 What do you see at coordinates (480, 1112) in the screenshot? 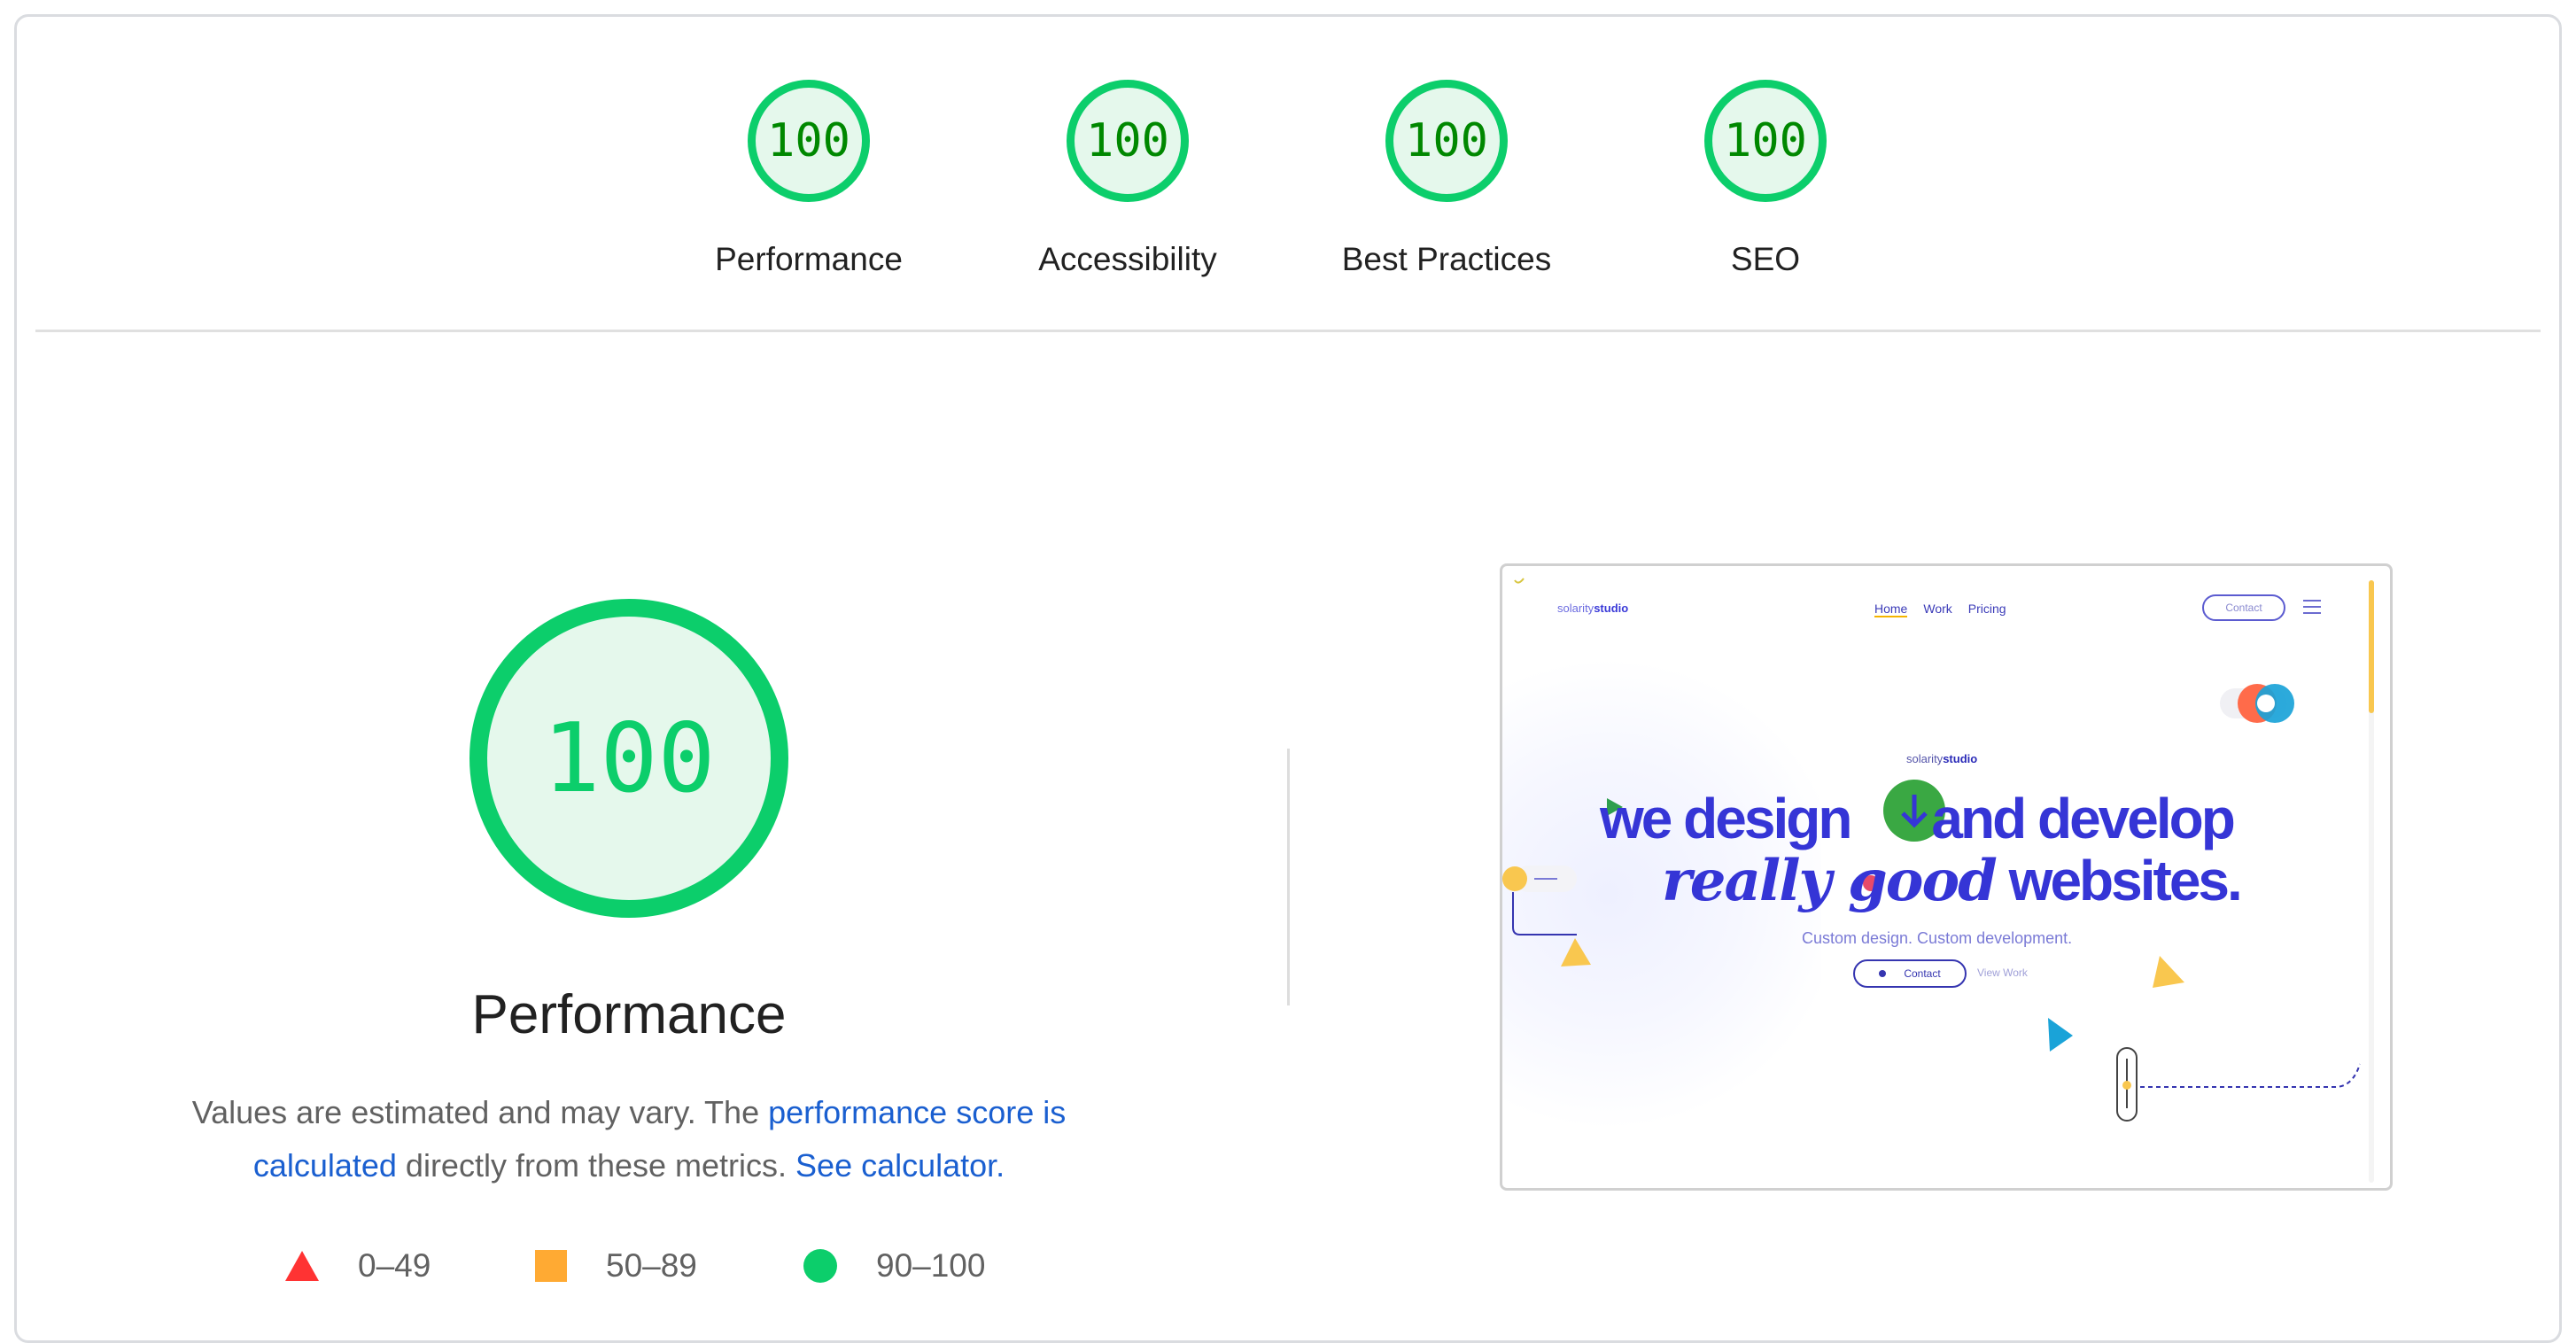
I see `desc-text: Values are estimated and may vary. The` at bounding box center [480, 1112].